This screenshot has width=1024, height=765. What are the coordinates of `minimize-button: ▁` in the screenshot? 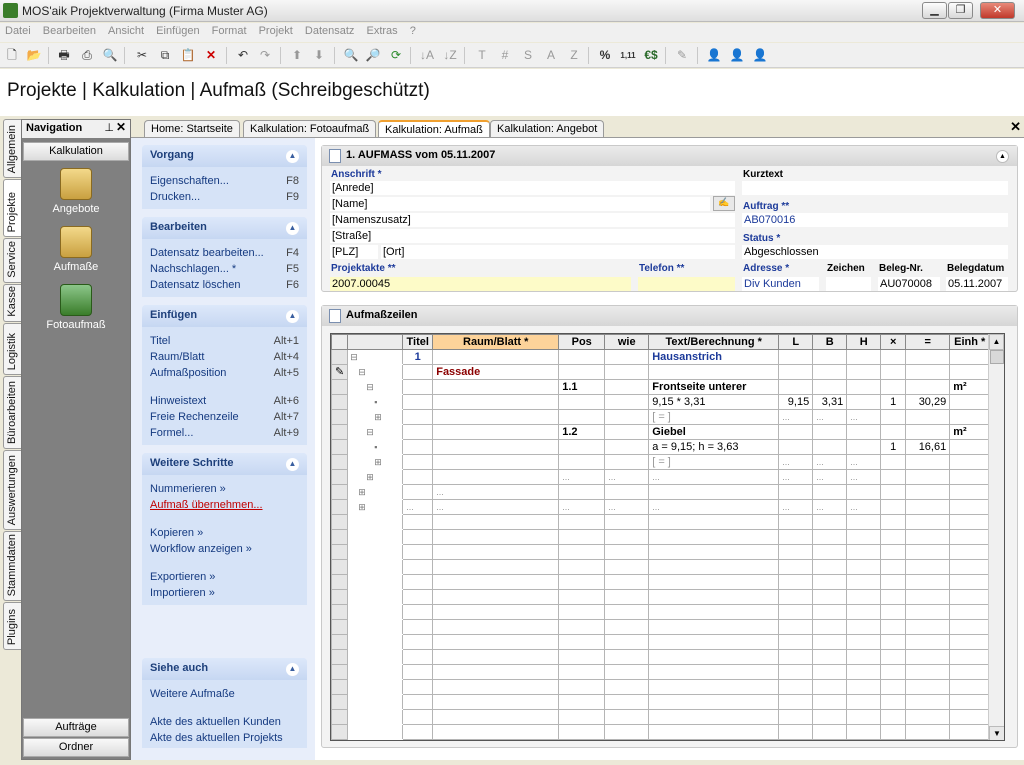 It's located at (934, 10).